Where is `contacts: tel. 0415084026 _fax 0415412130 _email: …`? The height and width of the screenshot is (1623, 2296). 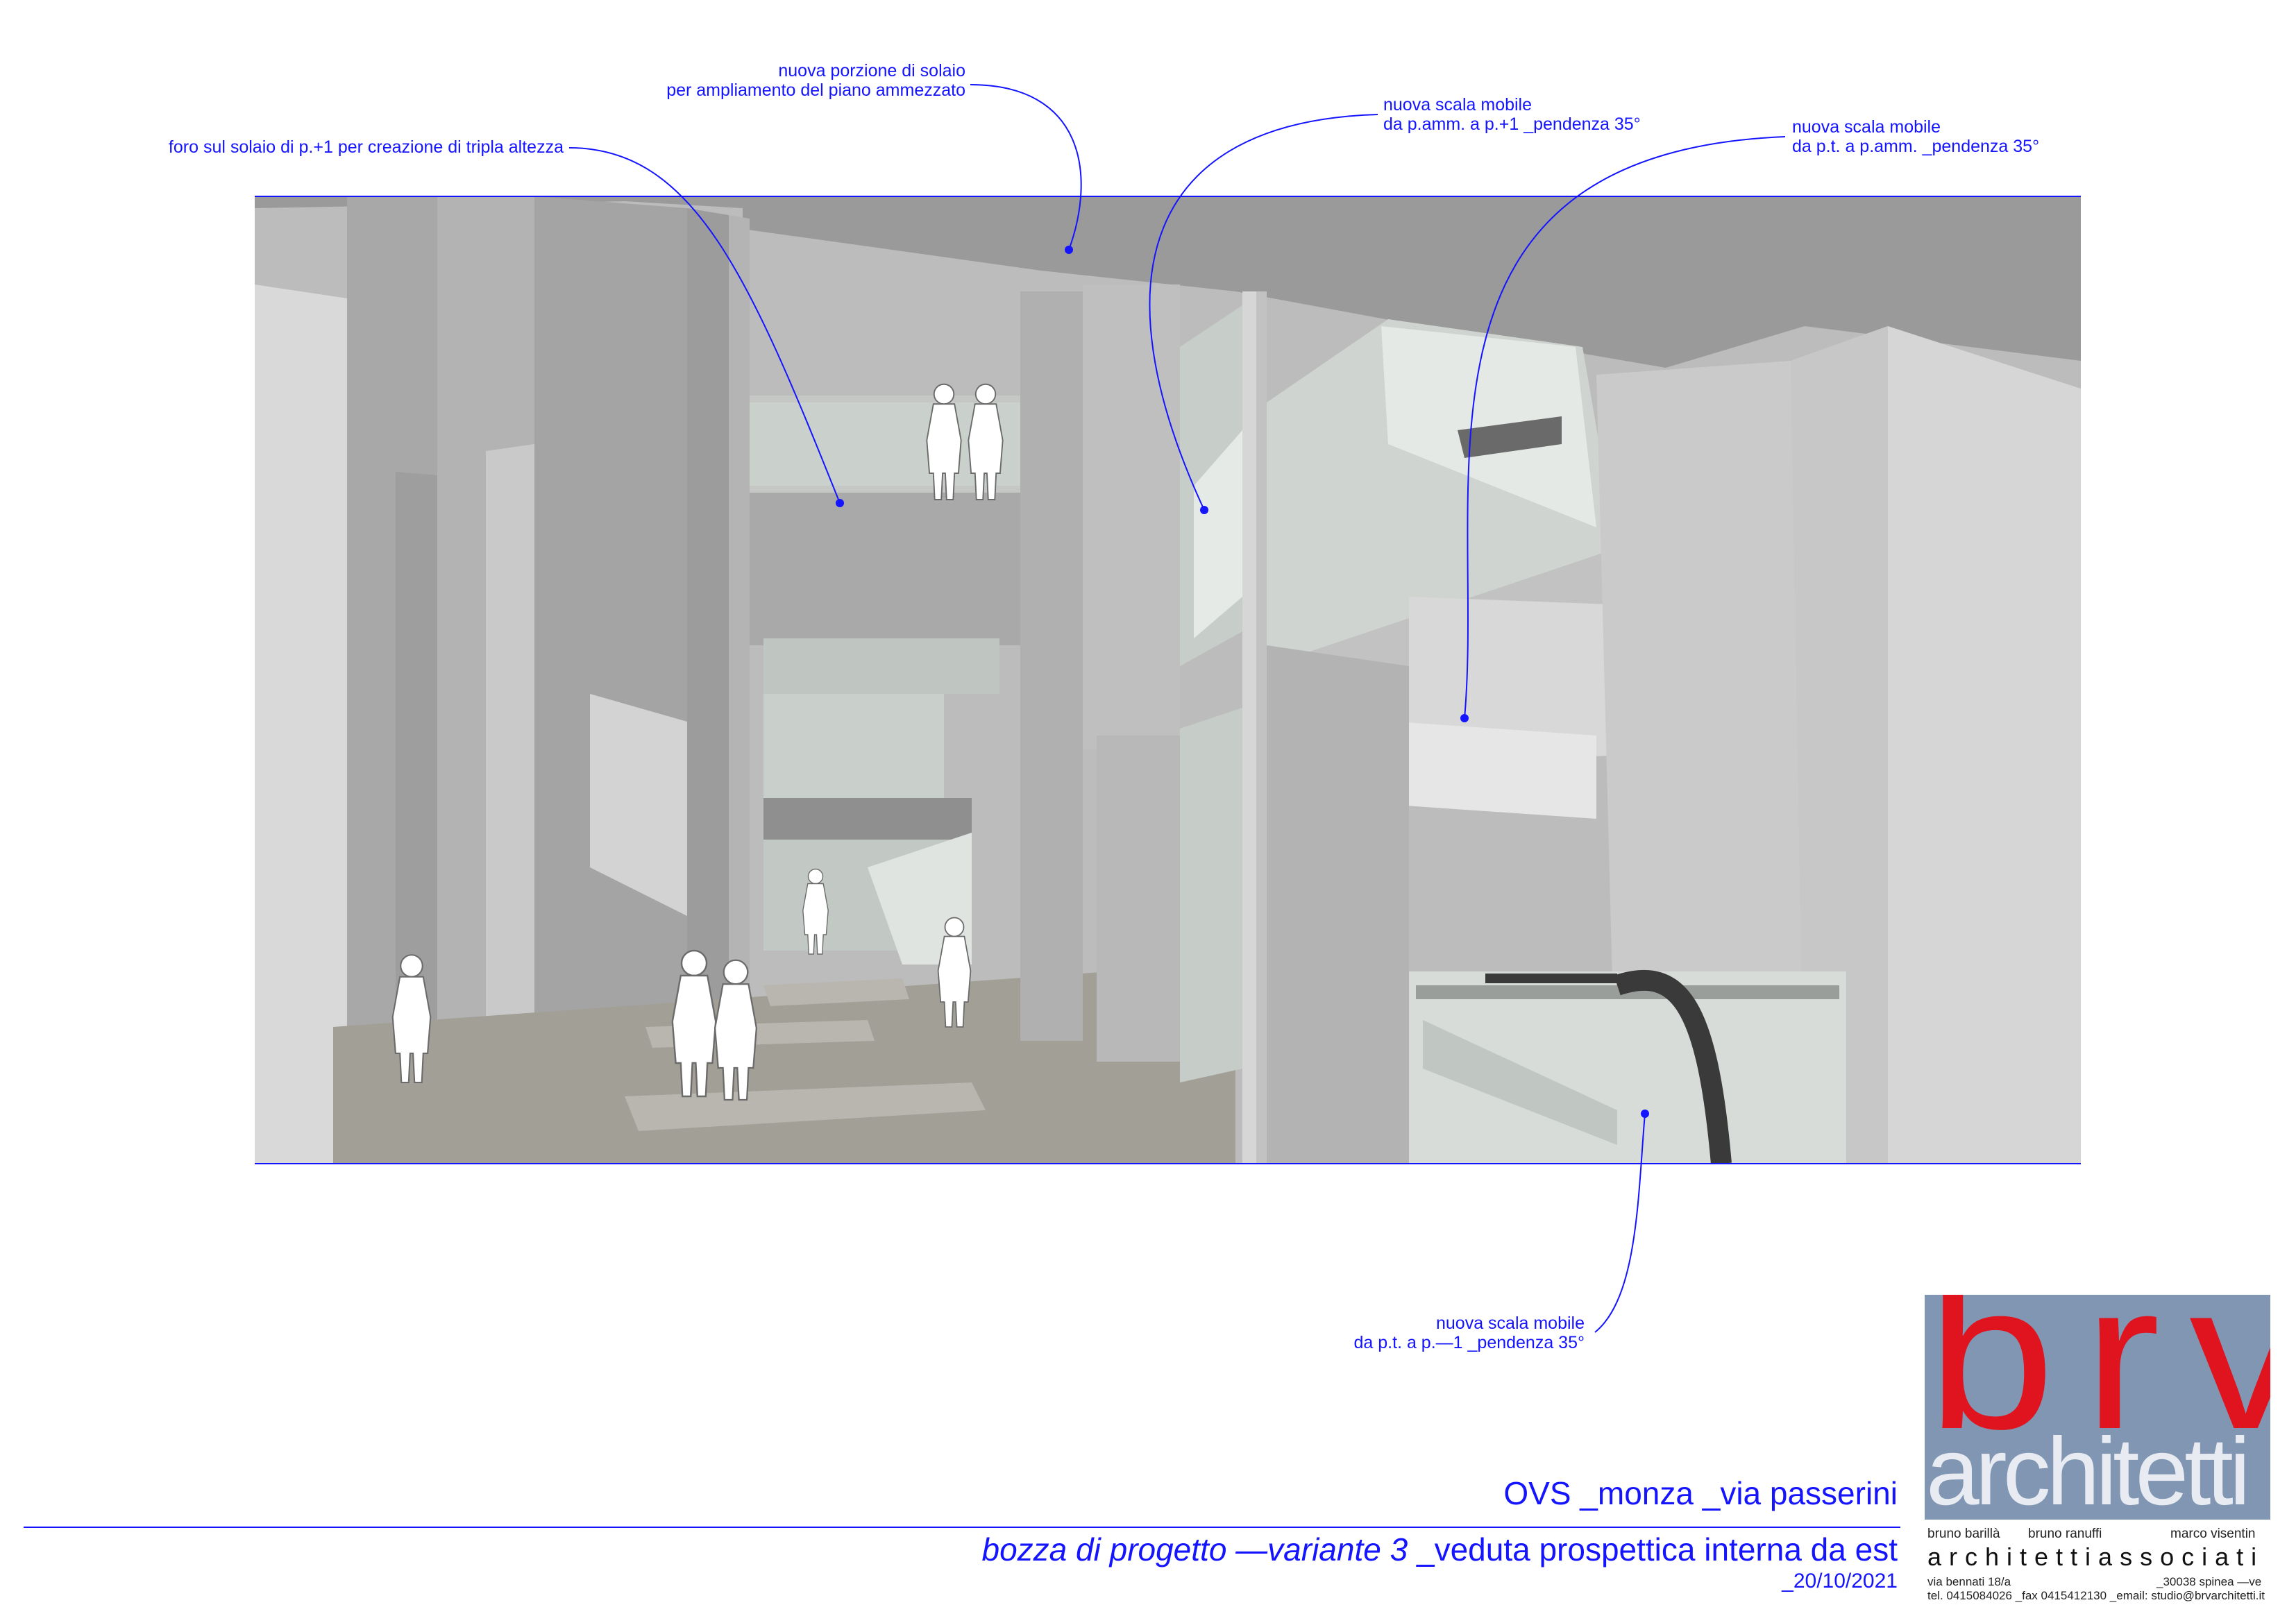
contacts: tel. 0415084026 _fax 0415412130 _email: … is located at coordinates (2096, 1595).